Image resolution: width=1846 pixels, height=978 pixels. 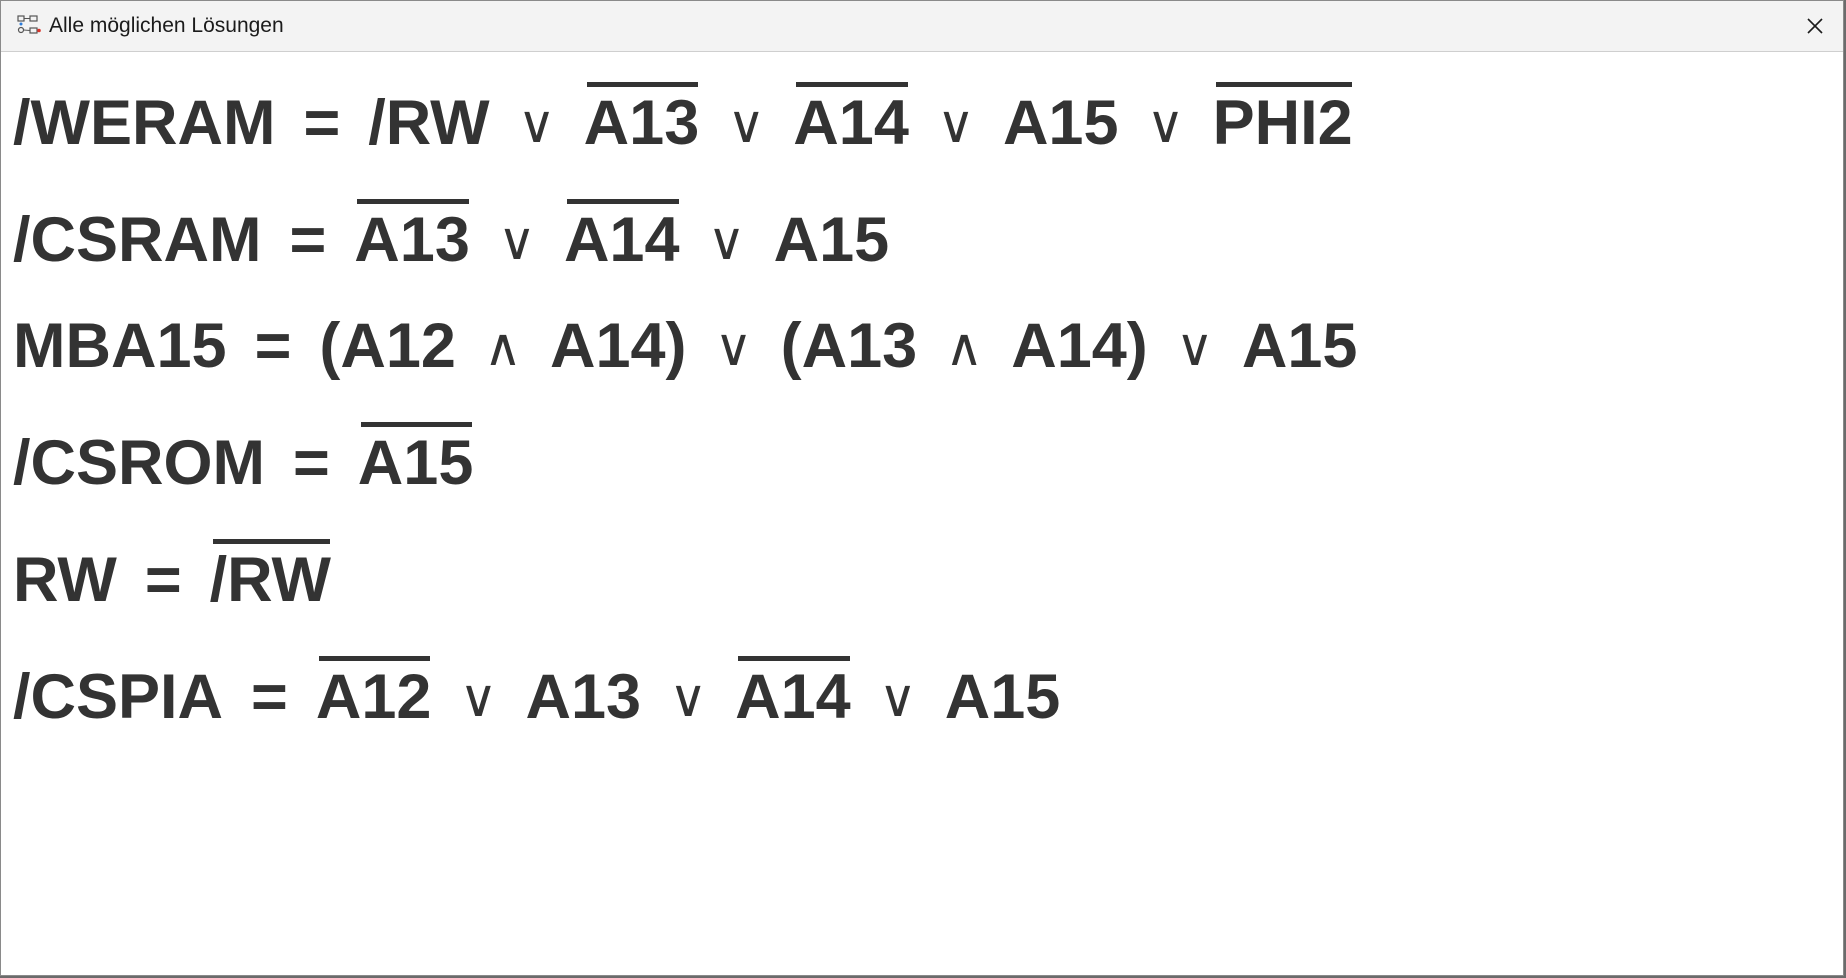 What do you see at coordinates (65, 580) in the screenshot?
I see `variable: RW` at bounding box center [65, 580].